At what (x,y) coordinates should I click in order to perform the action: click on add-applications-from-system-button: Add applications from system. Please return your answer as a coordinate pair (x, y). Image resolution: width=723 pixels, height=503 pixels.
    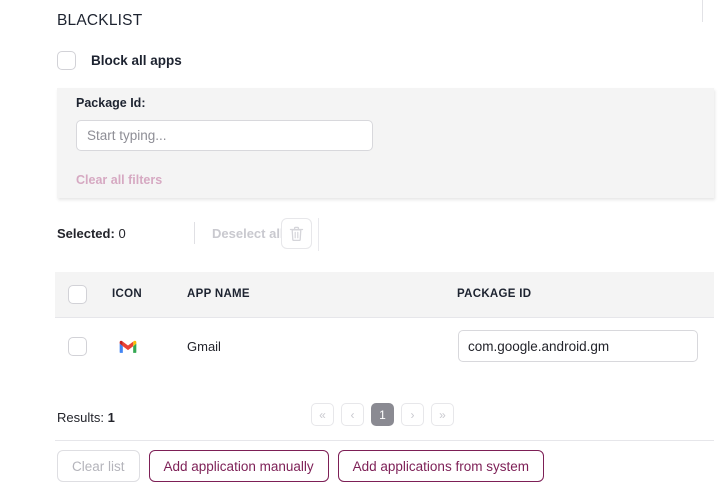
    Looking at the image, I should click on (440, 466).